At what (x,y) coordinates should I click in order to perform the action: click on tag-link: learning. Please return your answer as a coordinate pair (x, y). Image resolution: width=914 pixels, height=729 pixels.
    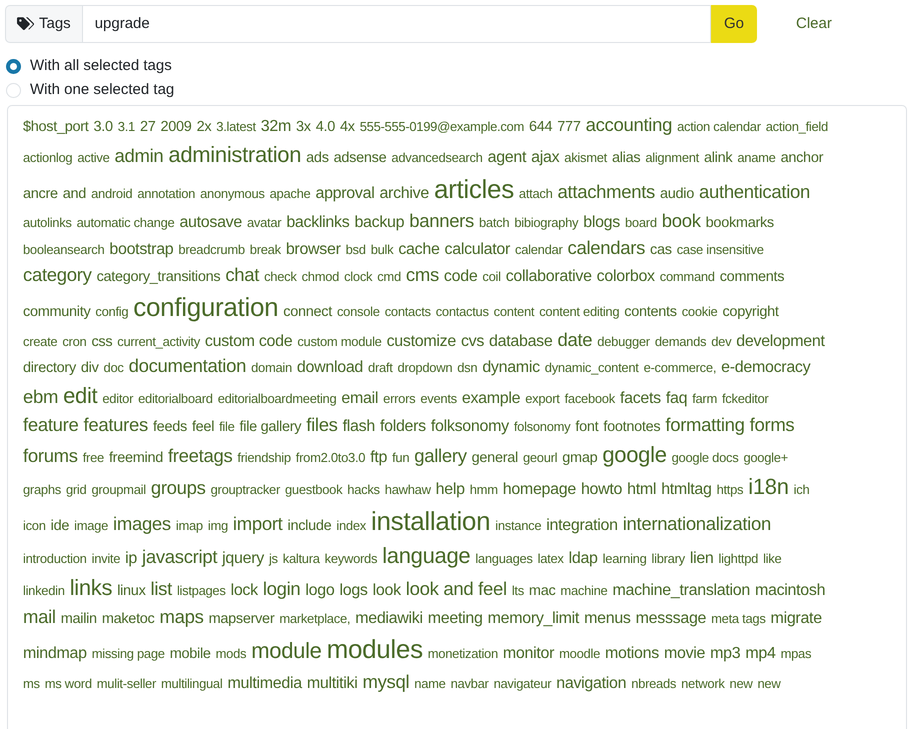
    Looking at the image, I should click on (624, 560).